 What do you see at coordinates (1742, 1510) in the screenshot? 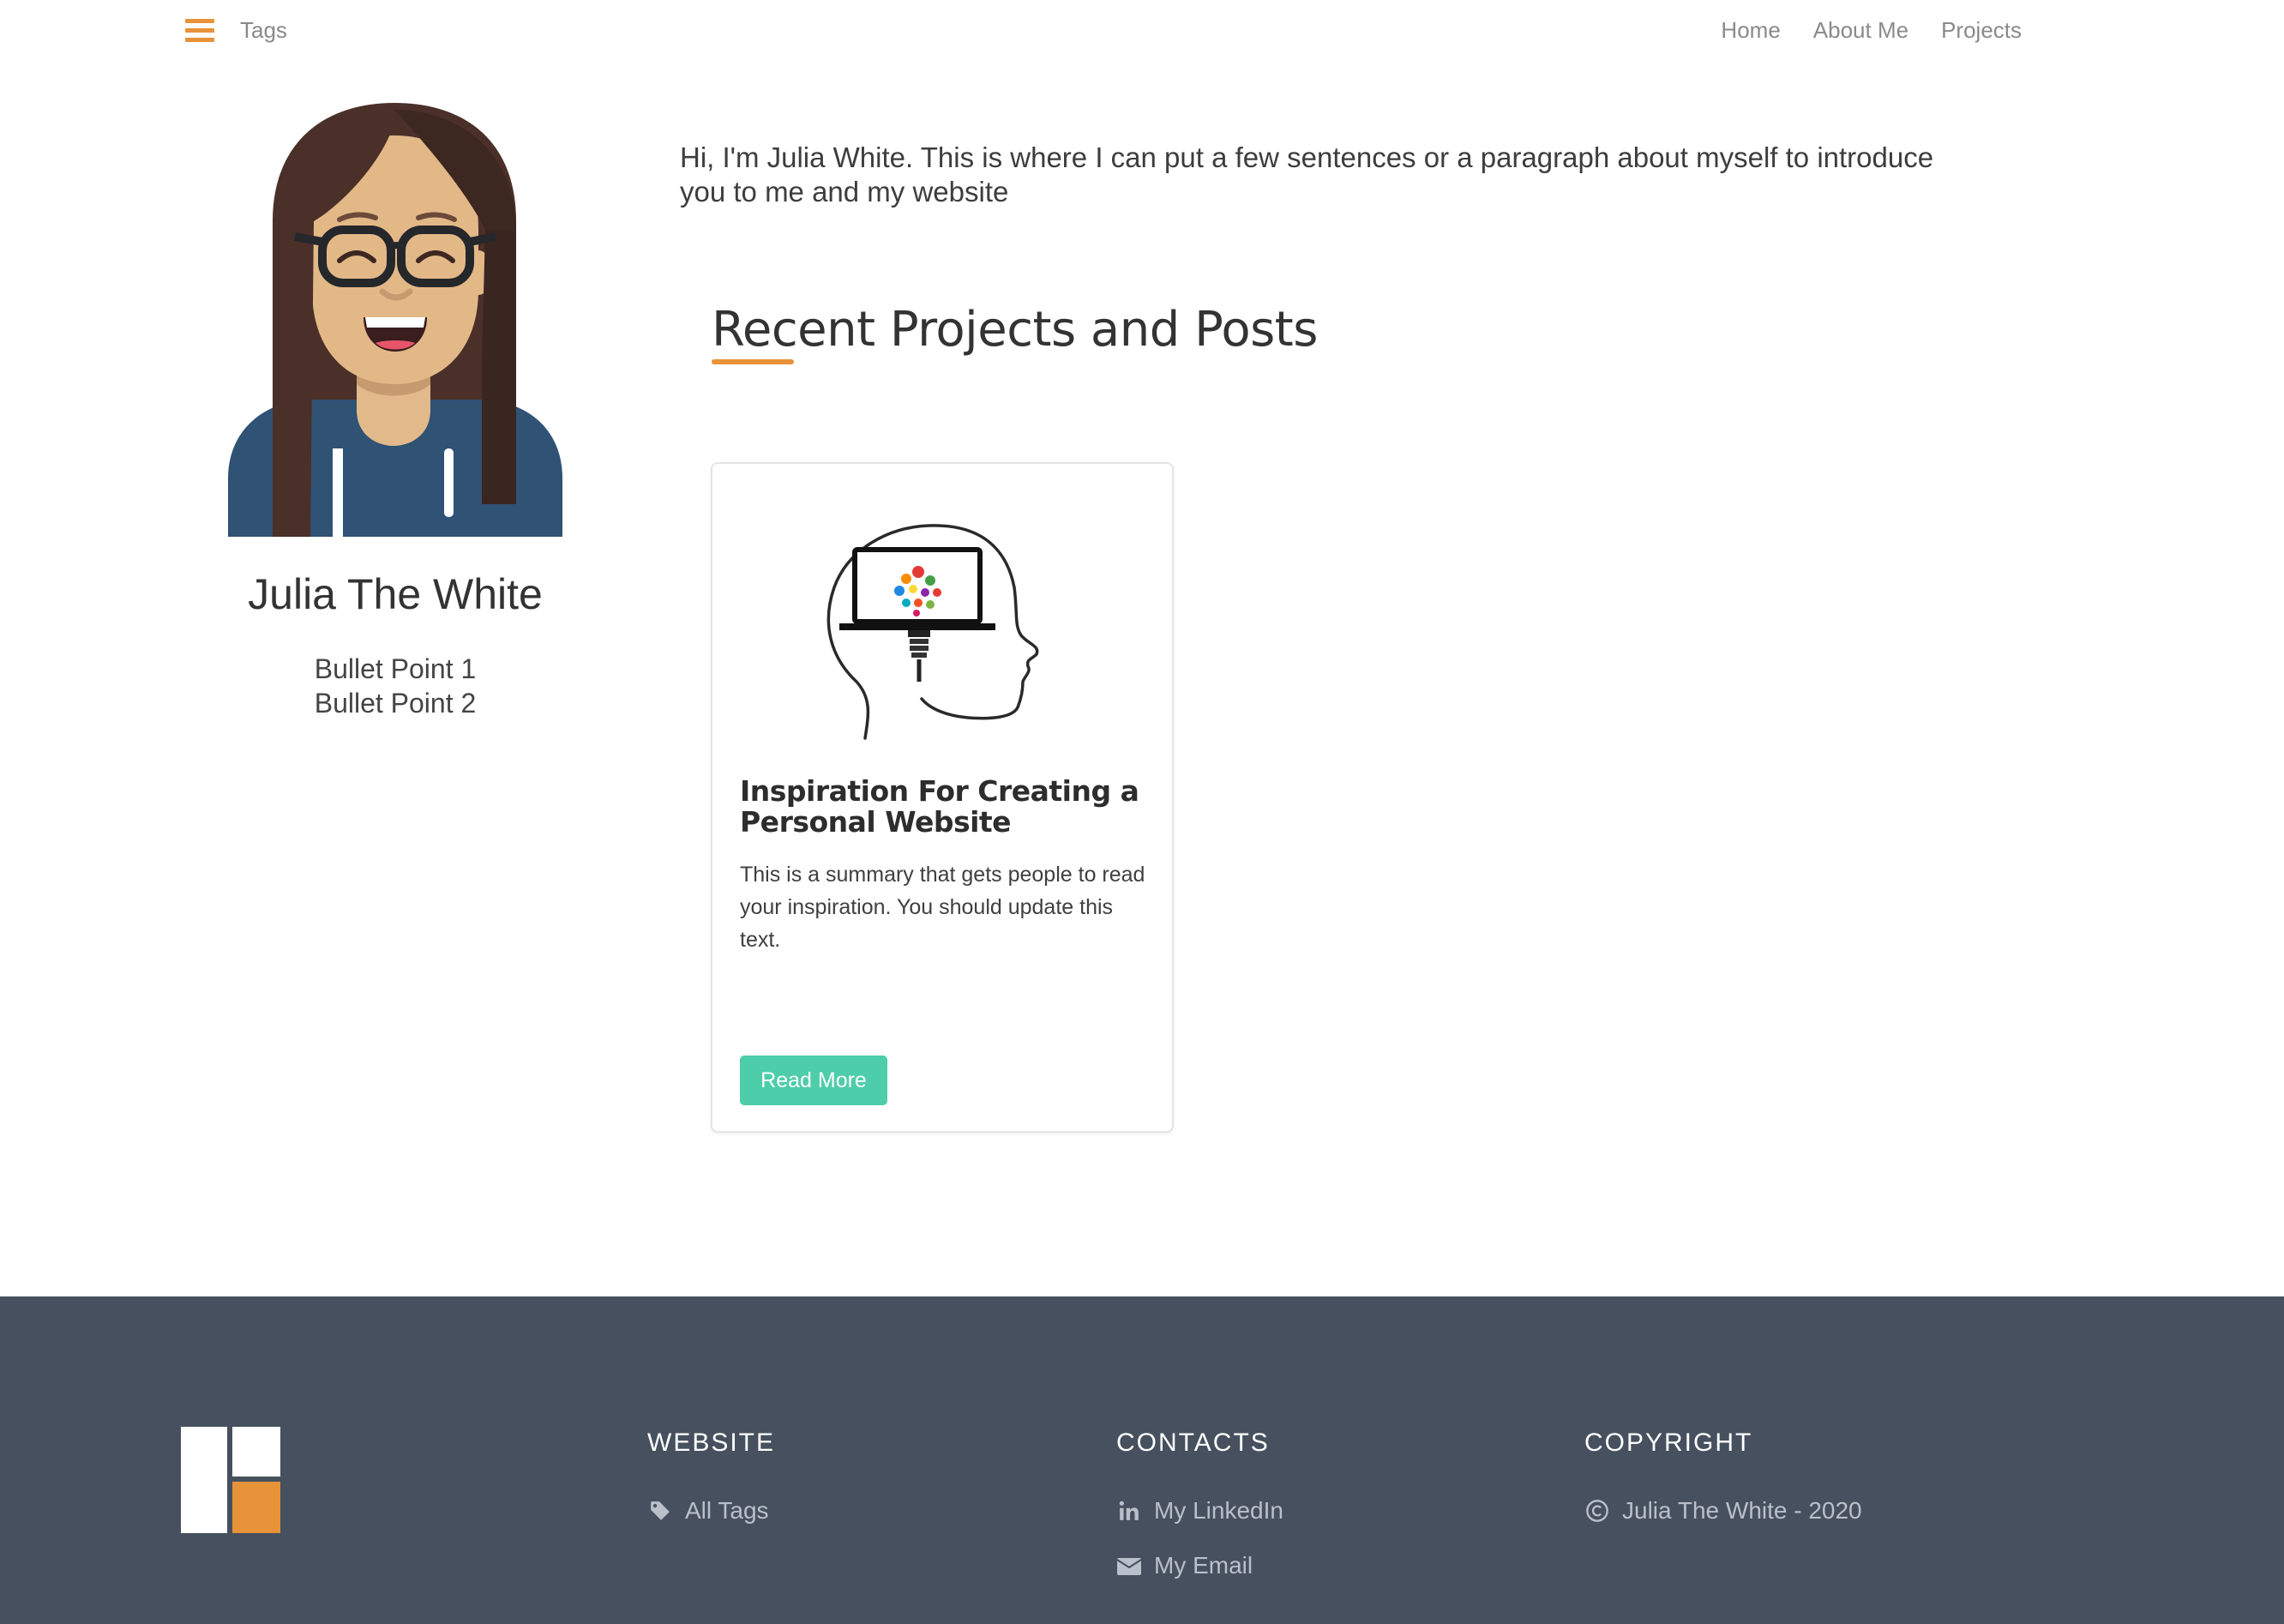
I see `footer-copyright-text: Julia The White - 2020` at bounding box center [1742, 1510].